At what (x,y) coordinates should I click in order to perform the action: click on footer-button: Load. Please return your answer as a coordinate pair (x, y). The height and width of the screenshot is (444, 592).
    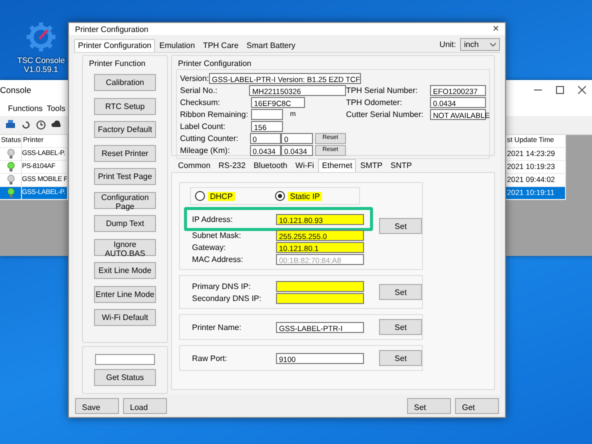
    Looking at the image, I should click on (145, 406).